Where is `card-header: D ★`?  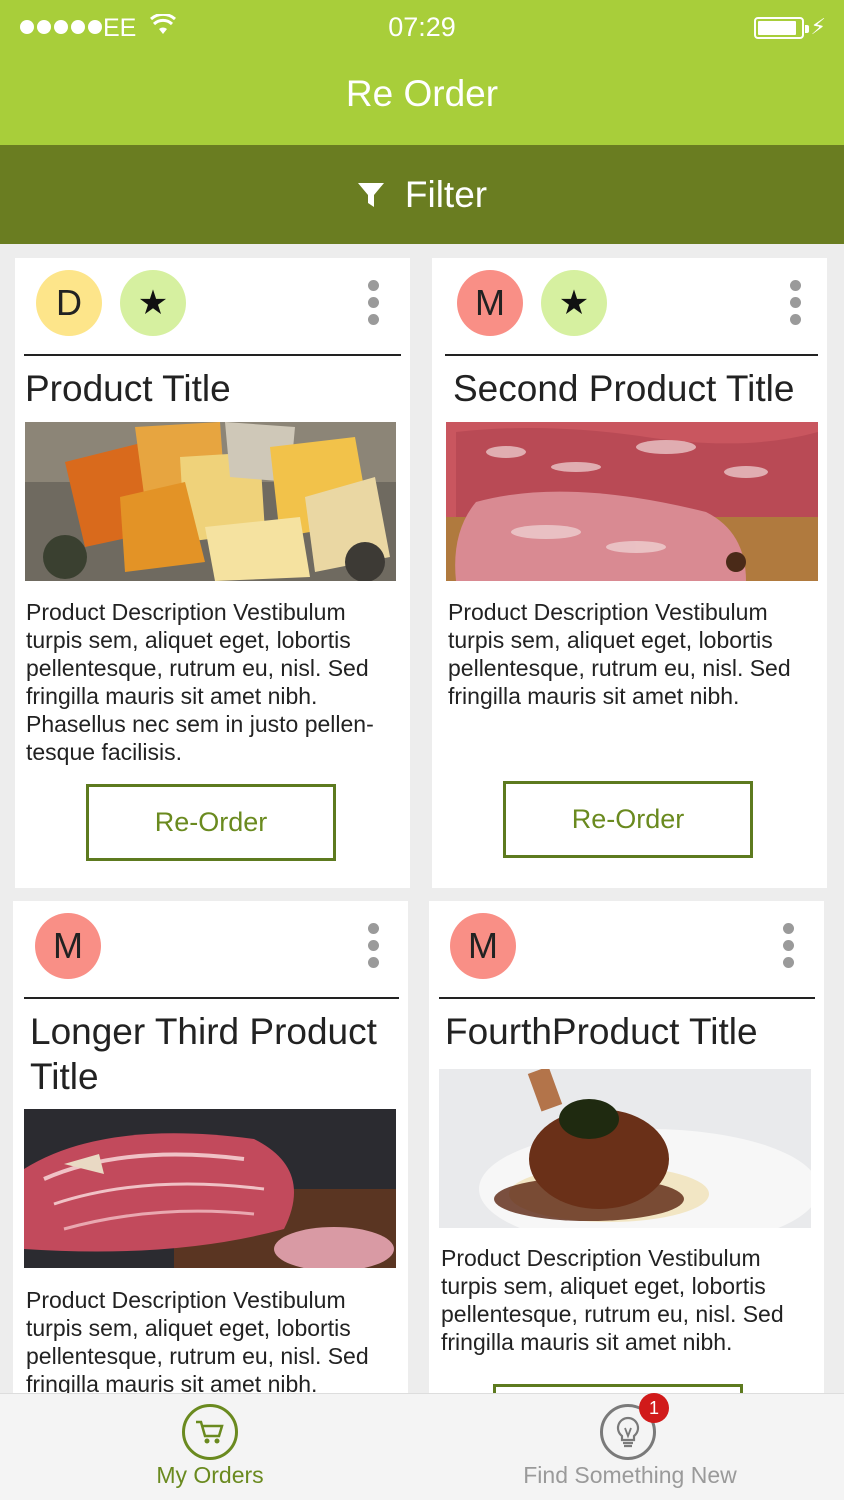 card-header: D ★ is located at coordinates (212, 306).